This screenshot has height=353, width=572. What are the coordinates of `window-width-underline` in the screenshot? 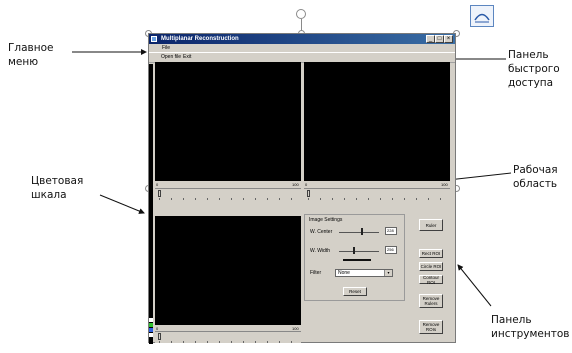 It's located at (357, 260).